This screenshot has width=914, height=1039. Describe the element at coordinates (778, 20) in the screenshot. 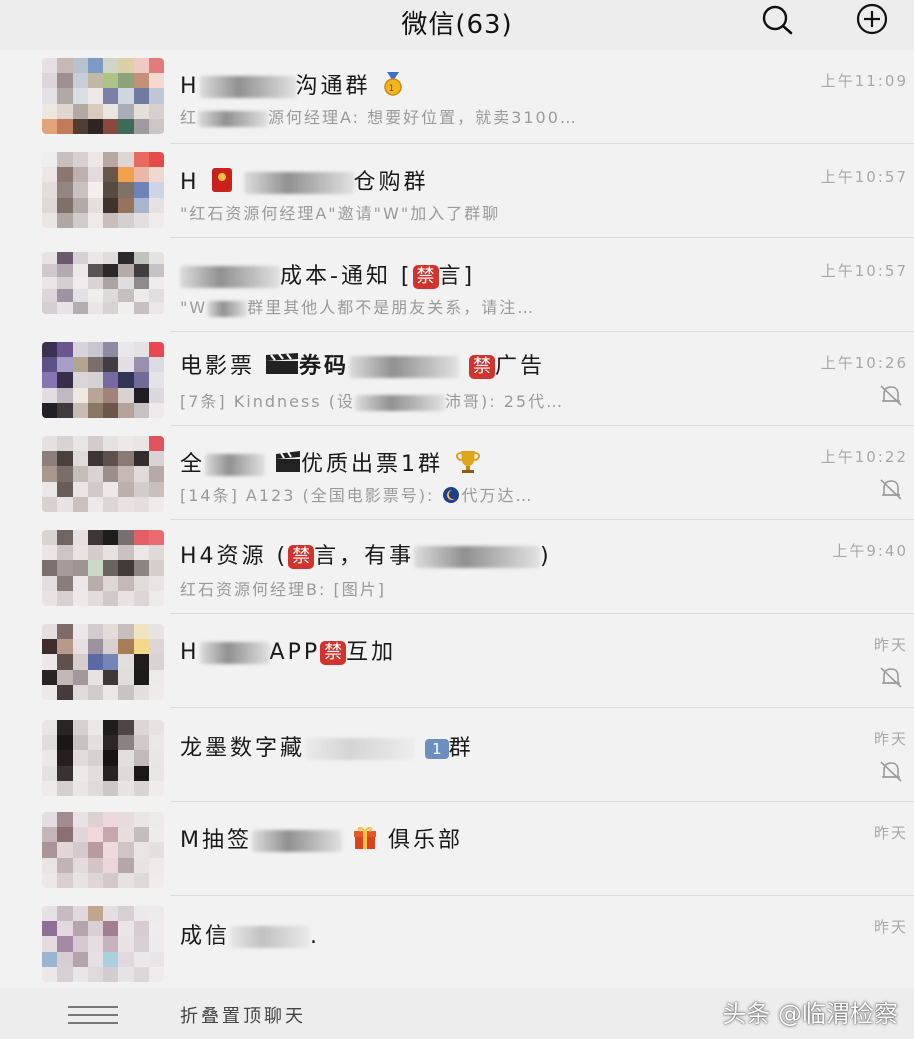

I see `search-icon` at that location.